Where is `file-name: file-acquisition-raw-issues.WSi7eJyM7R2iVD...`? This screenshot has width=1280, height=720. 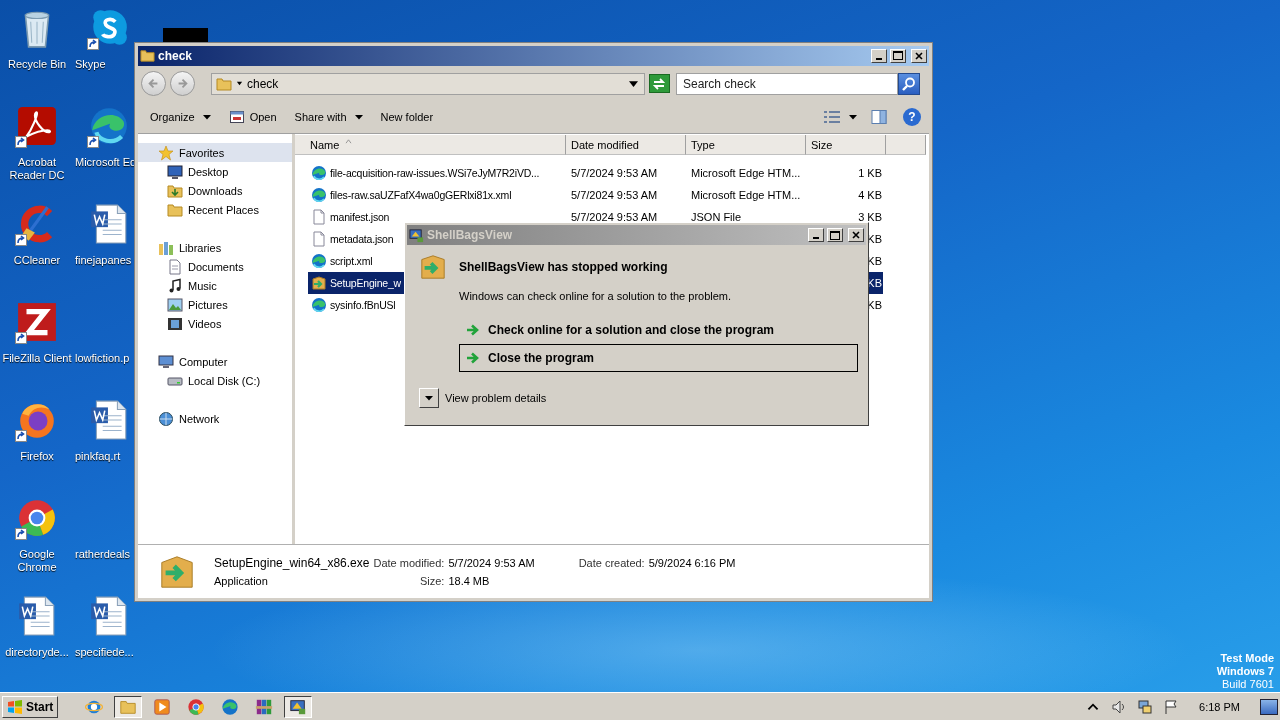
file-name: file-acquisition-raw-issues.WSi7eJyM7R2iVD... is located at coordinates (435, 173).